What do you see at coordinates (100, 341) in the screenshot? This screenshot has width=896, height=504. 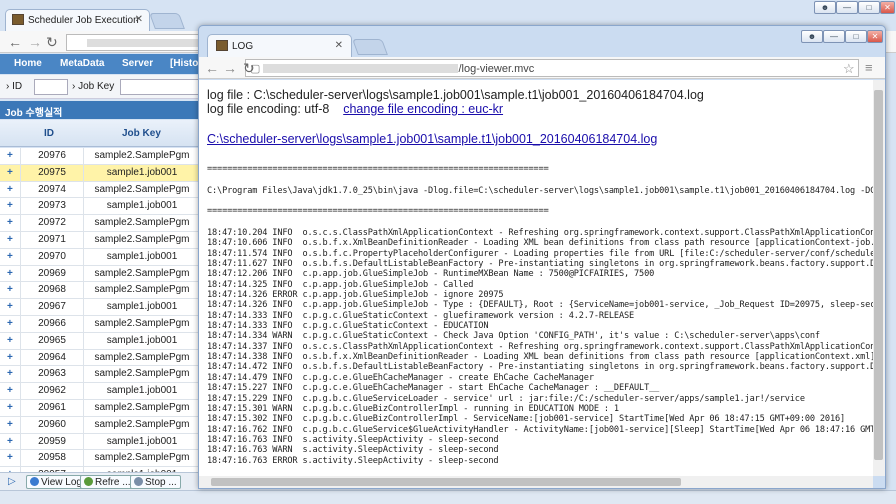 I see `table-row: +20965 sample1.job001` at bounding box center [100, 341].